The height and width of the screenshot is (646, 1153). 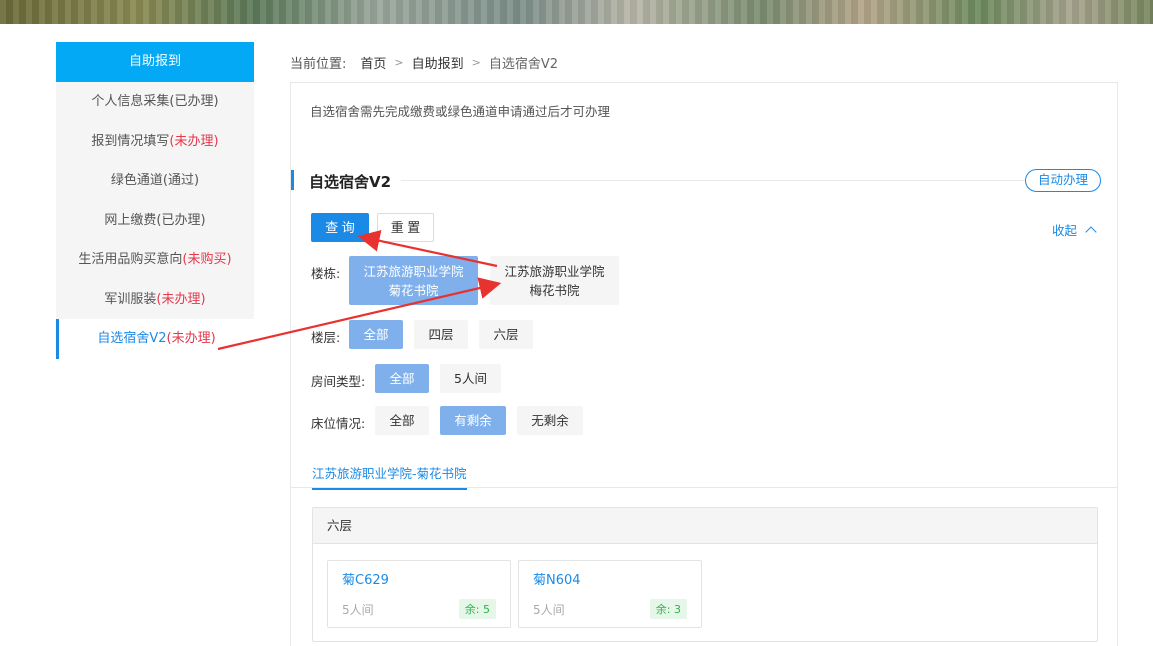 I want to click on room-card: 菊C629 5人间 余: 5, so click(x=419, y=594).